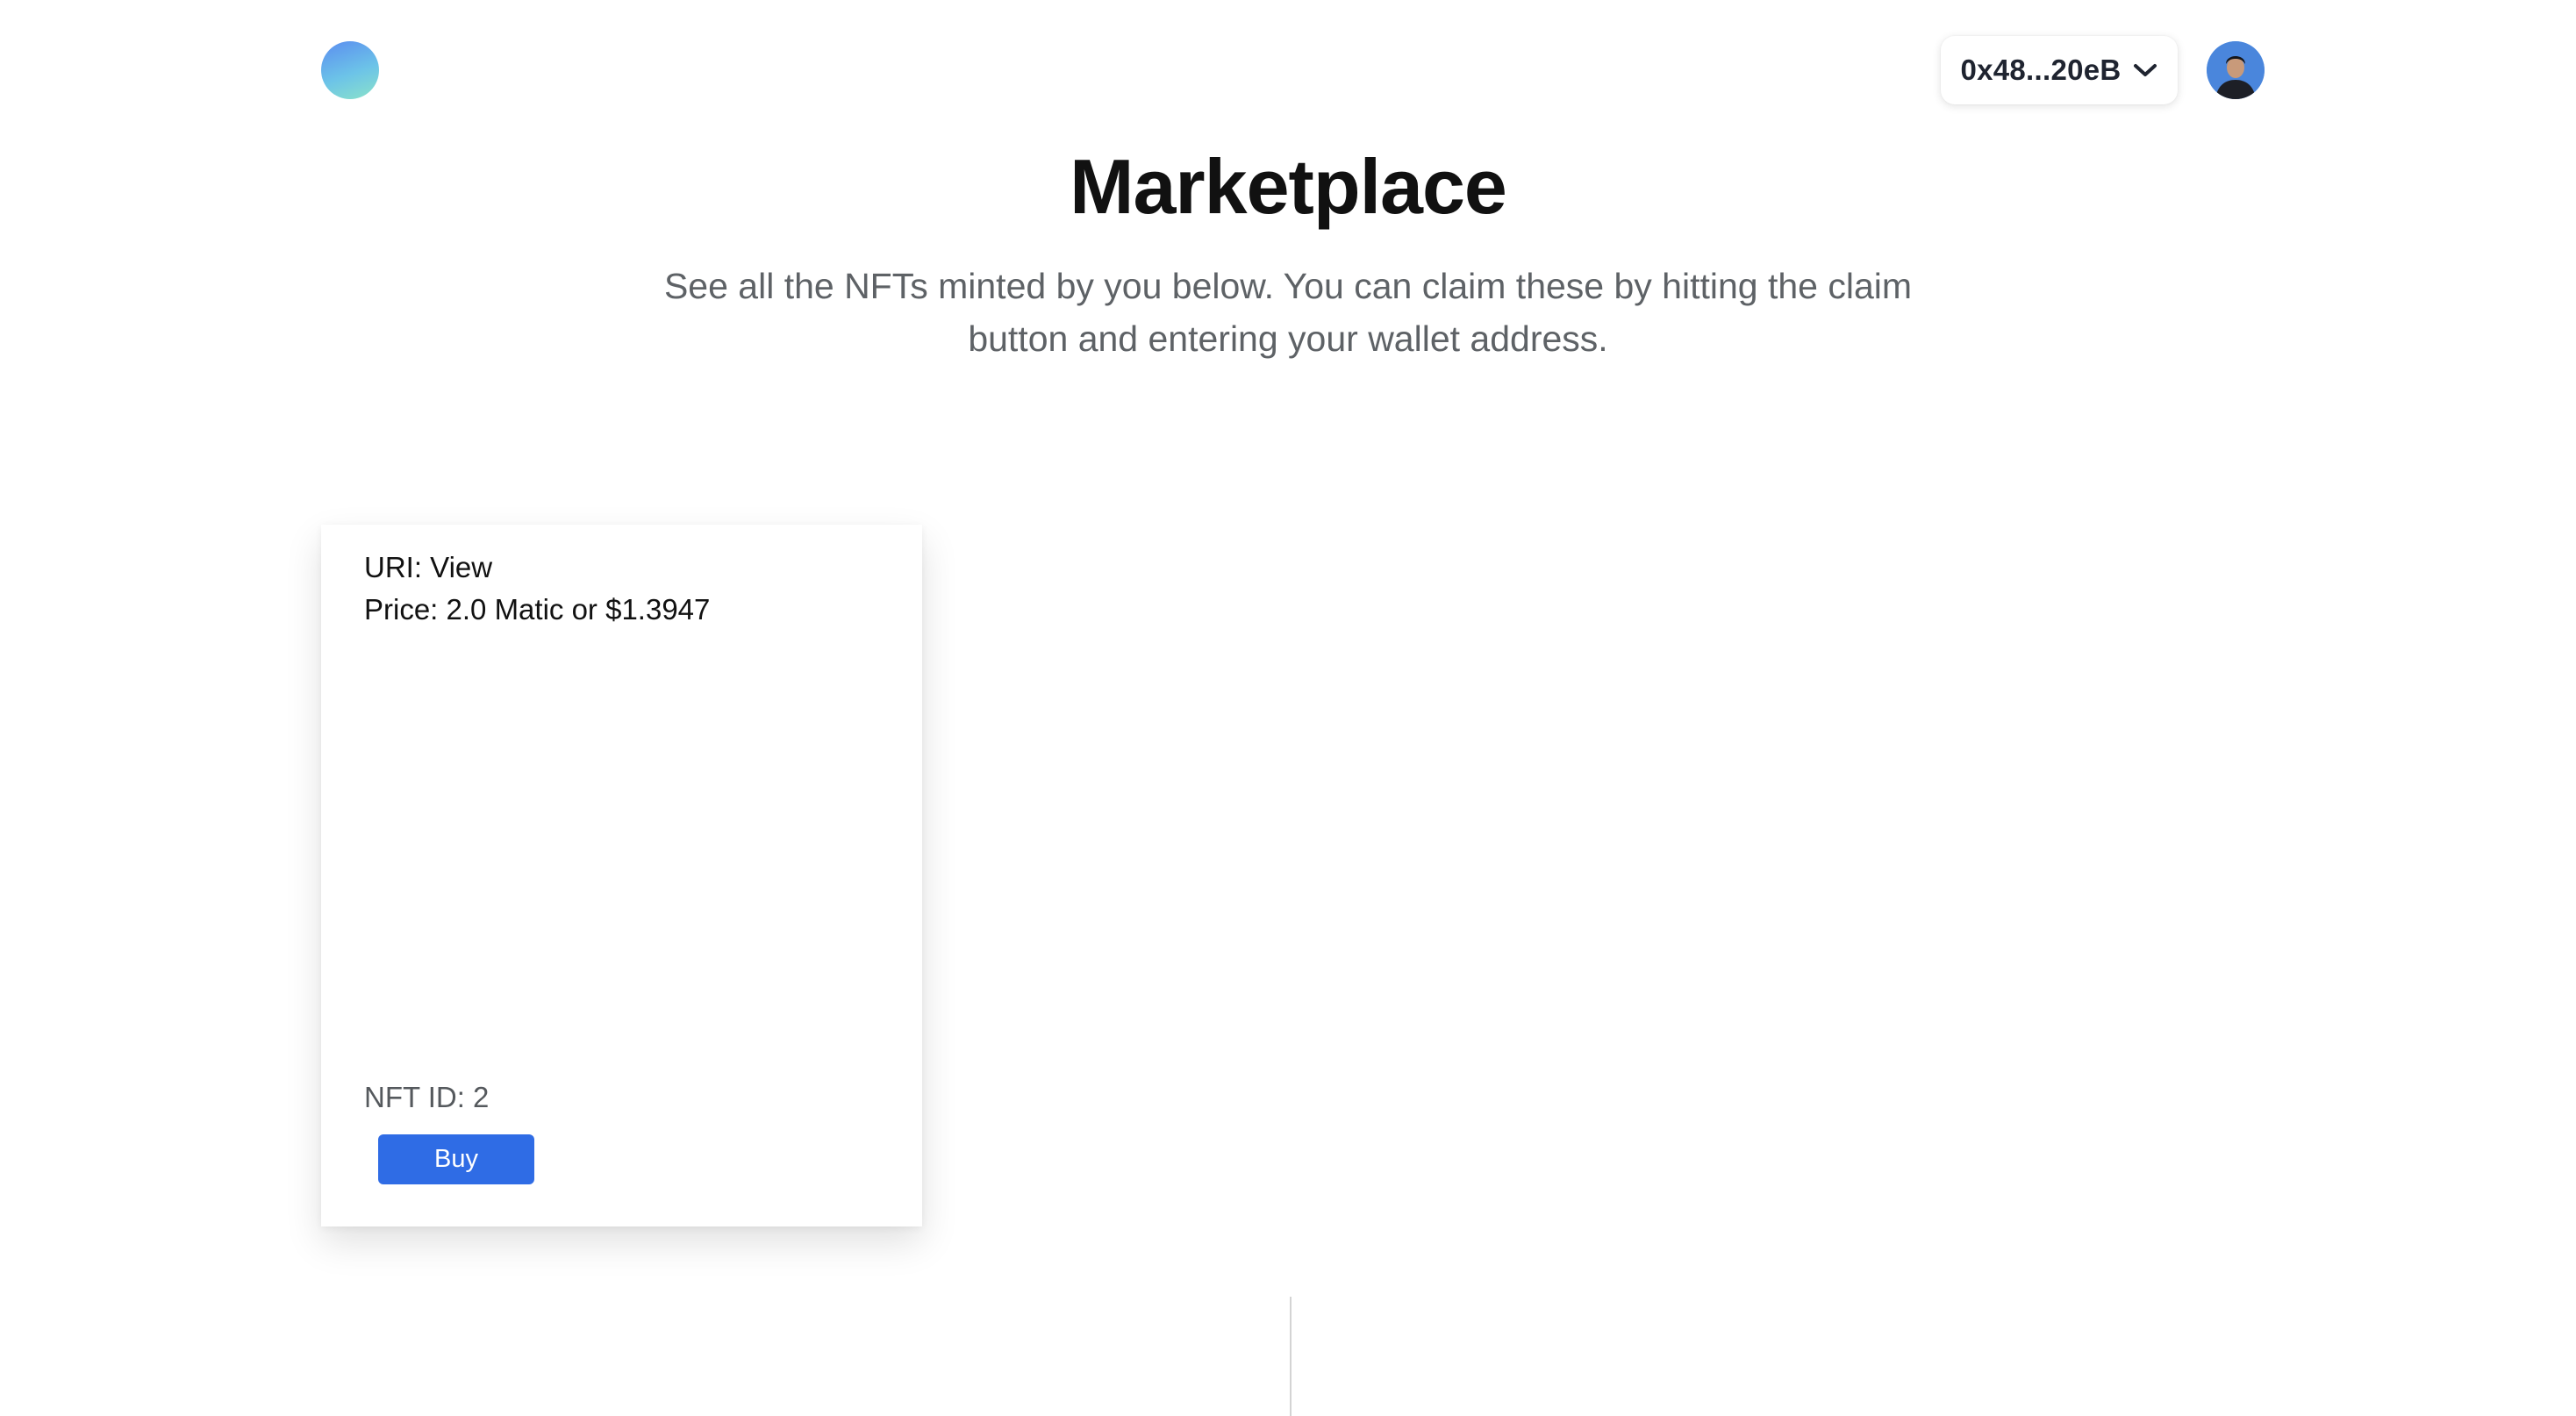 The width and height of the screenshot is (2576, 1416). Describe the element at coordinates (2041, 70) in the screenshot. I see `wallet-address: 0x48...20eB` at that location.